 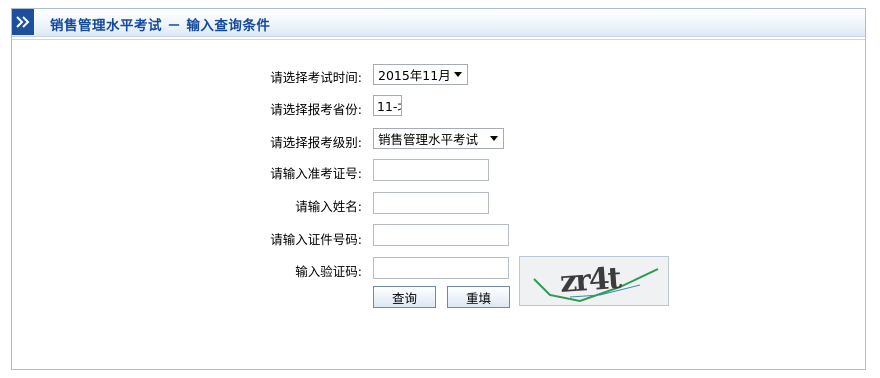 What do you see at coordinates (160, 26) in the screenshot?
I see `page-title: 销售管理水平考试 － 输入查询条件` at bounding box center [160, 26].